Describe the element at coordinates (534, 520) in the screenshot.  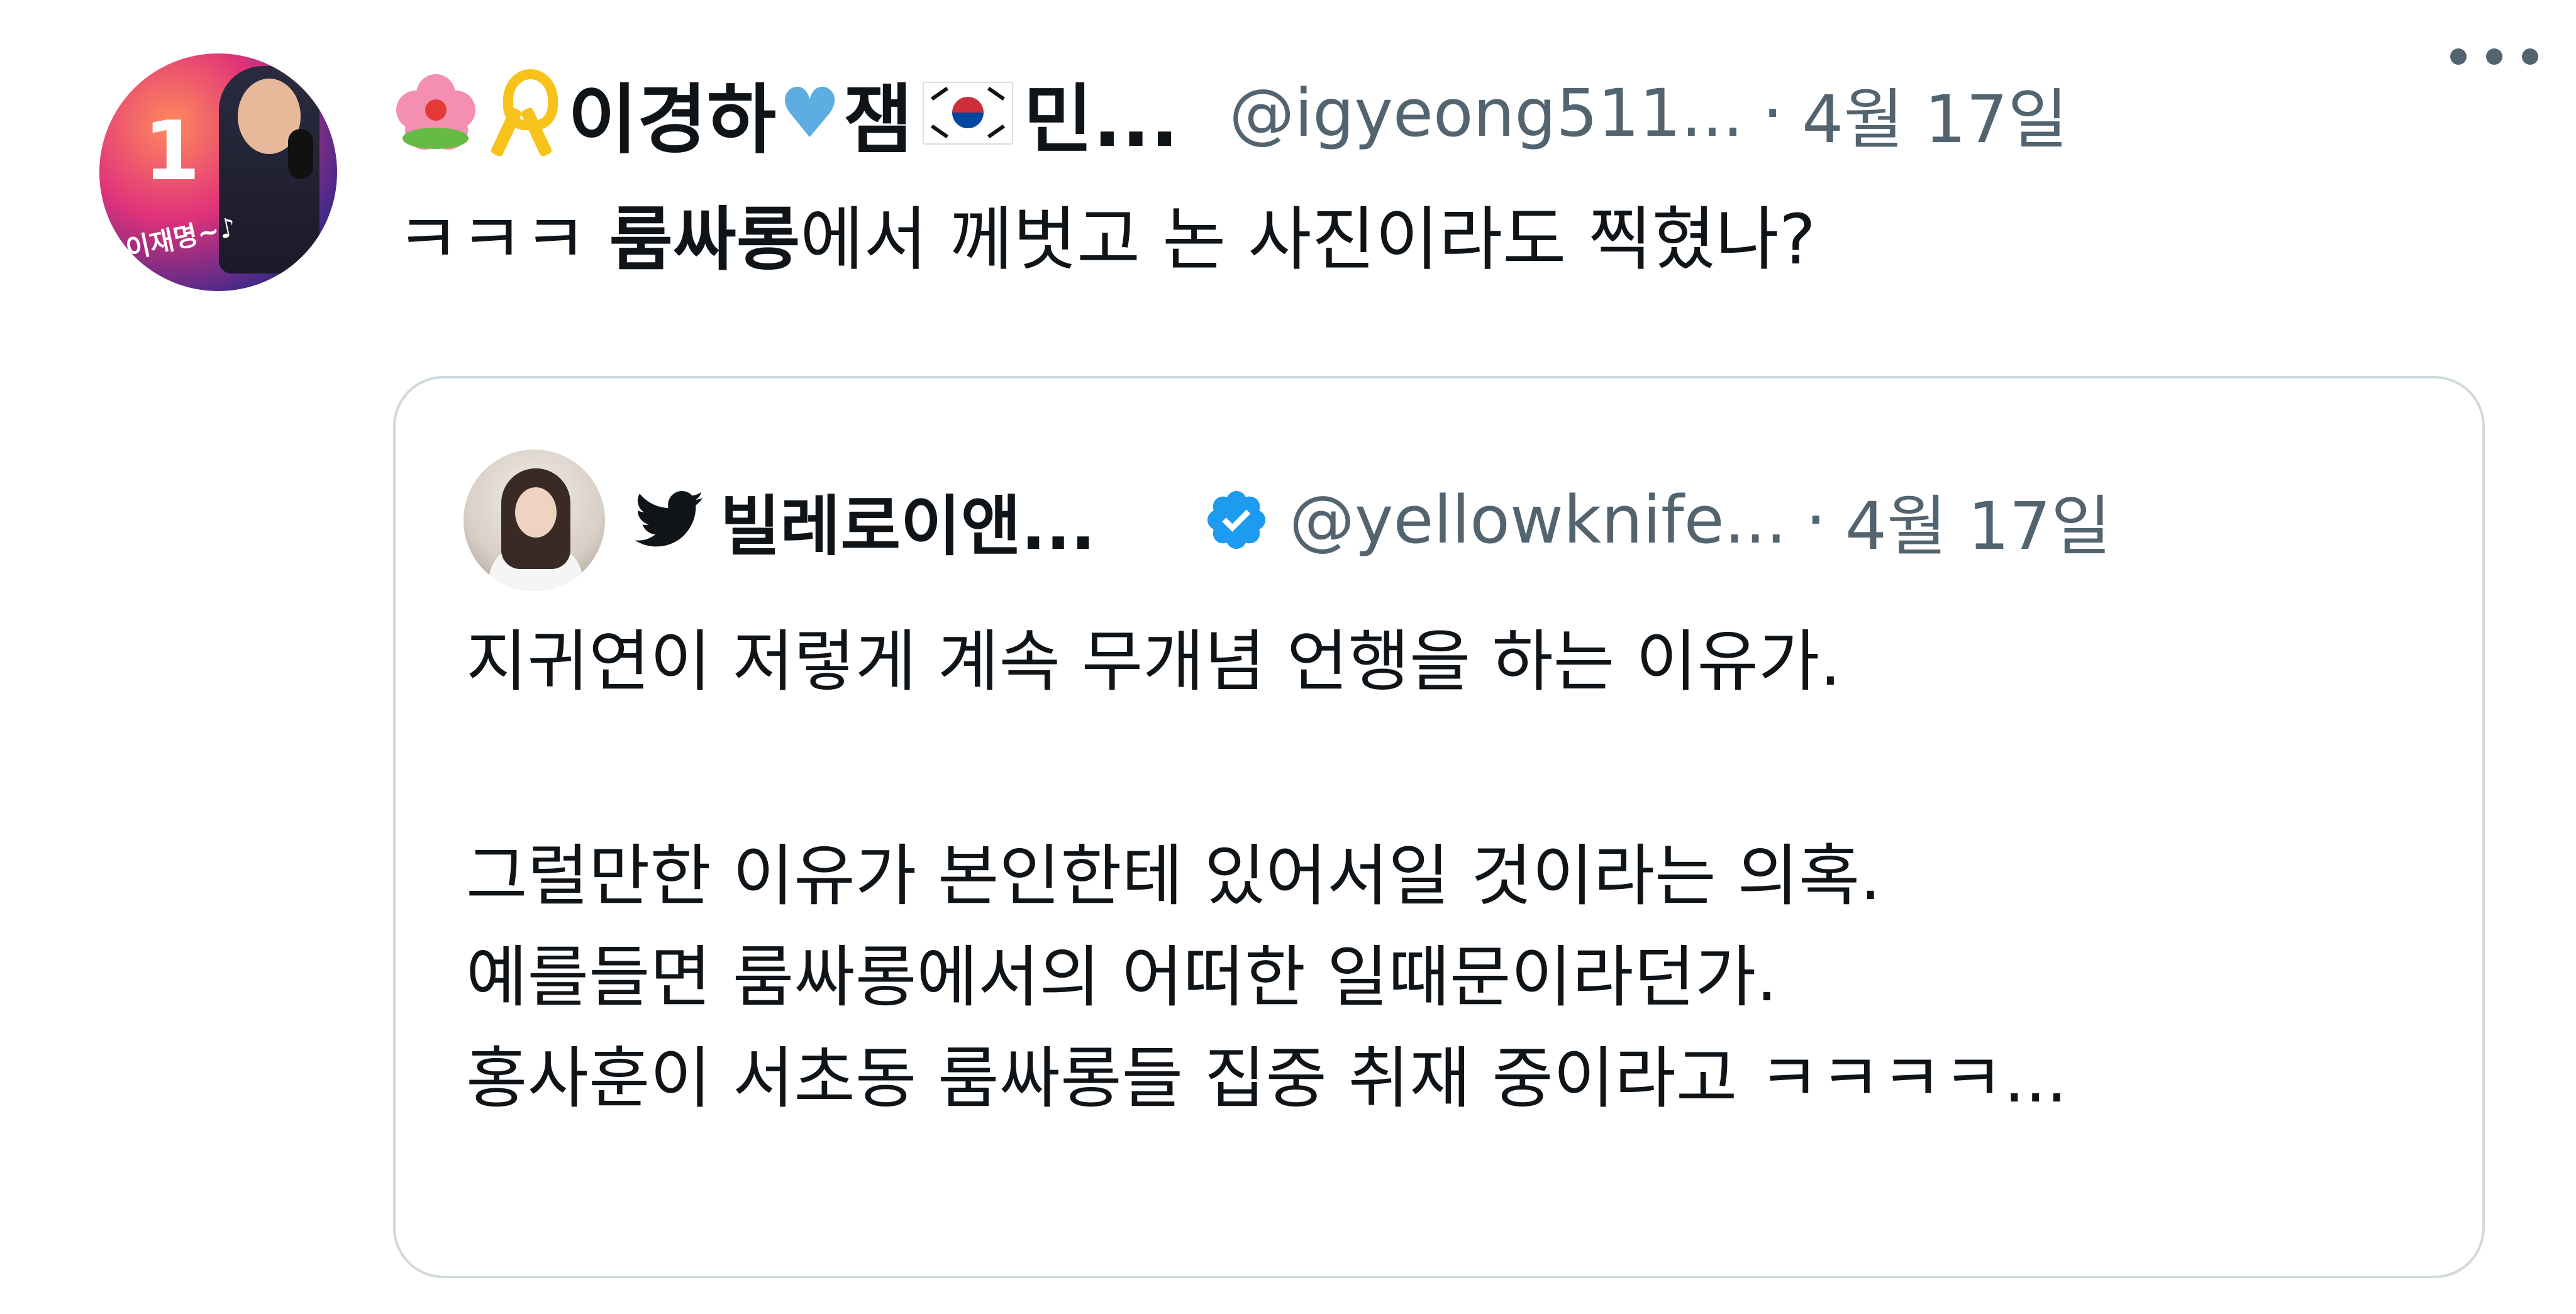
I see `quoted-author-avatar` at that location.